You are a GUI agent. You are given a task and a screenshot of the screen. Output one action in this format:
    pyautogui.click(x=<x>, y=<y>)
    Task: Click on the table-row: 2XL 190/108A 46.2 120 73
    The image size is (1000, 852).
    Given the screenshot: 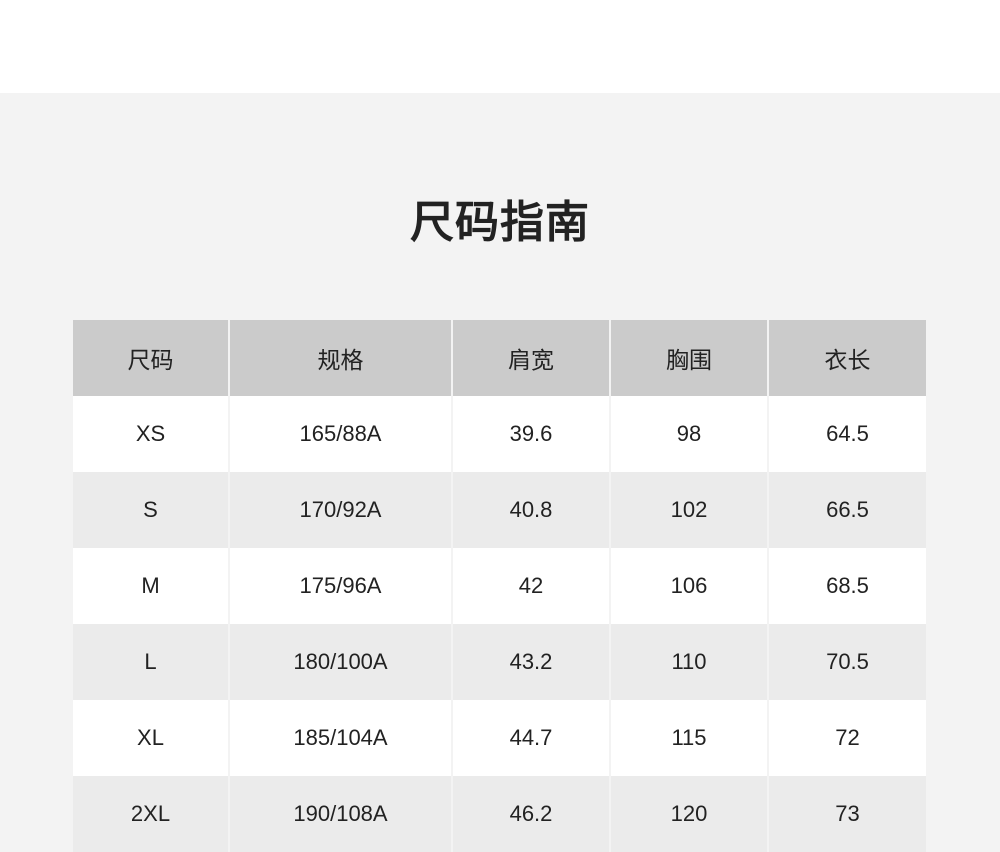 What is the action you would take?
    pyautogui.click(x=499, y=814)
    